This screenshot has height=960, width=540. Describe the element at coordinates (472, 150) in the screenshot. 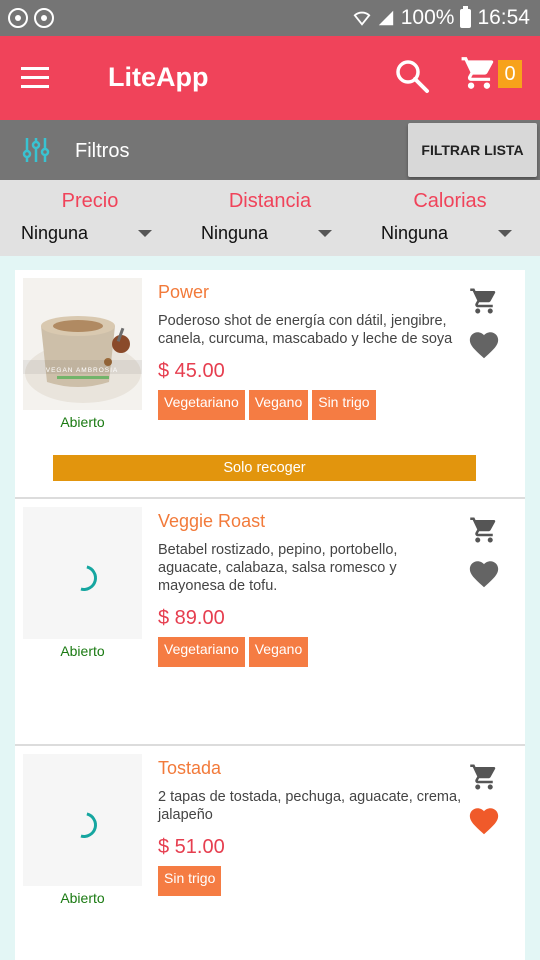

I see `filter-list-button: FILTRAR LISTA` at that location.